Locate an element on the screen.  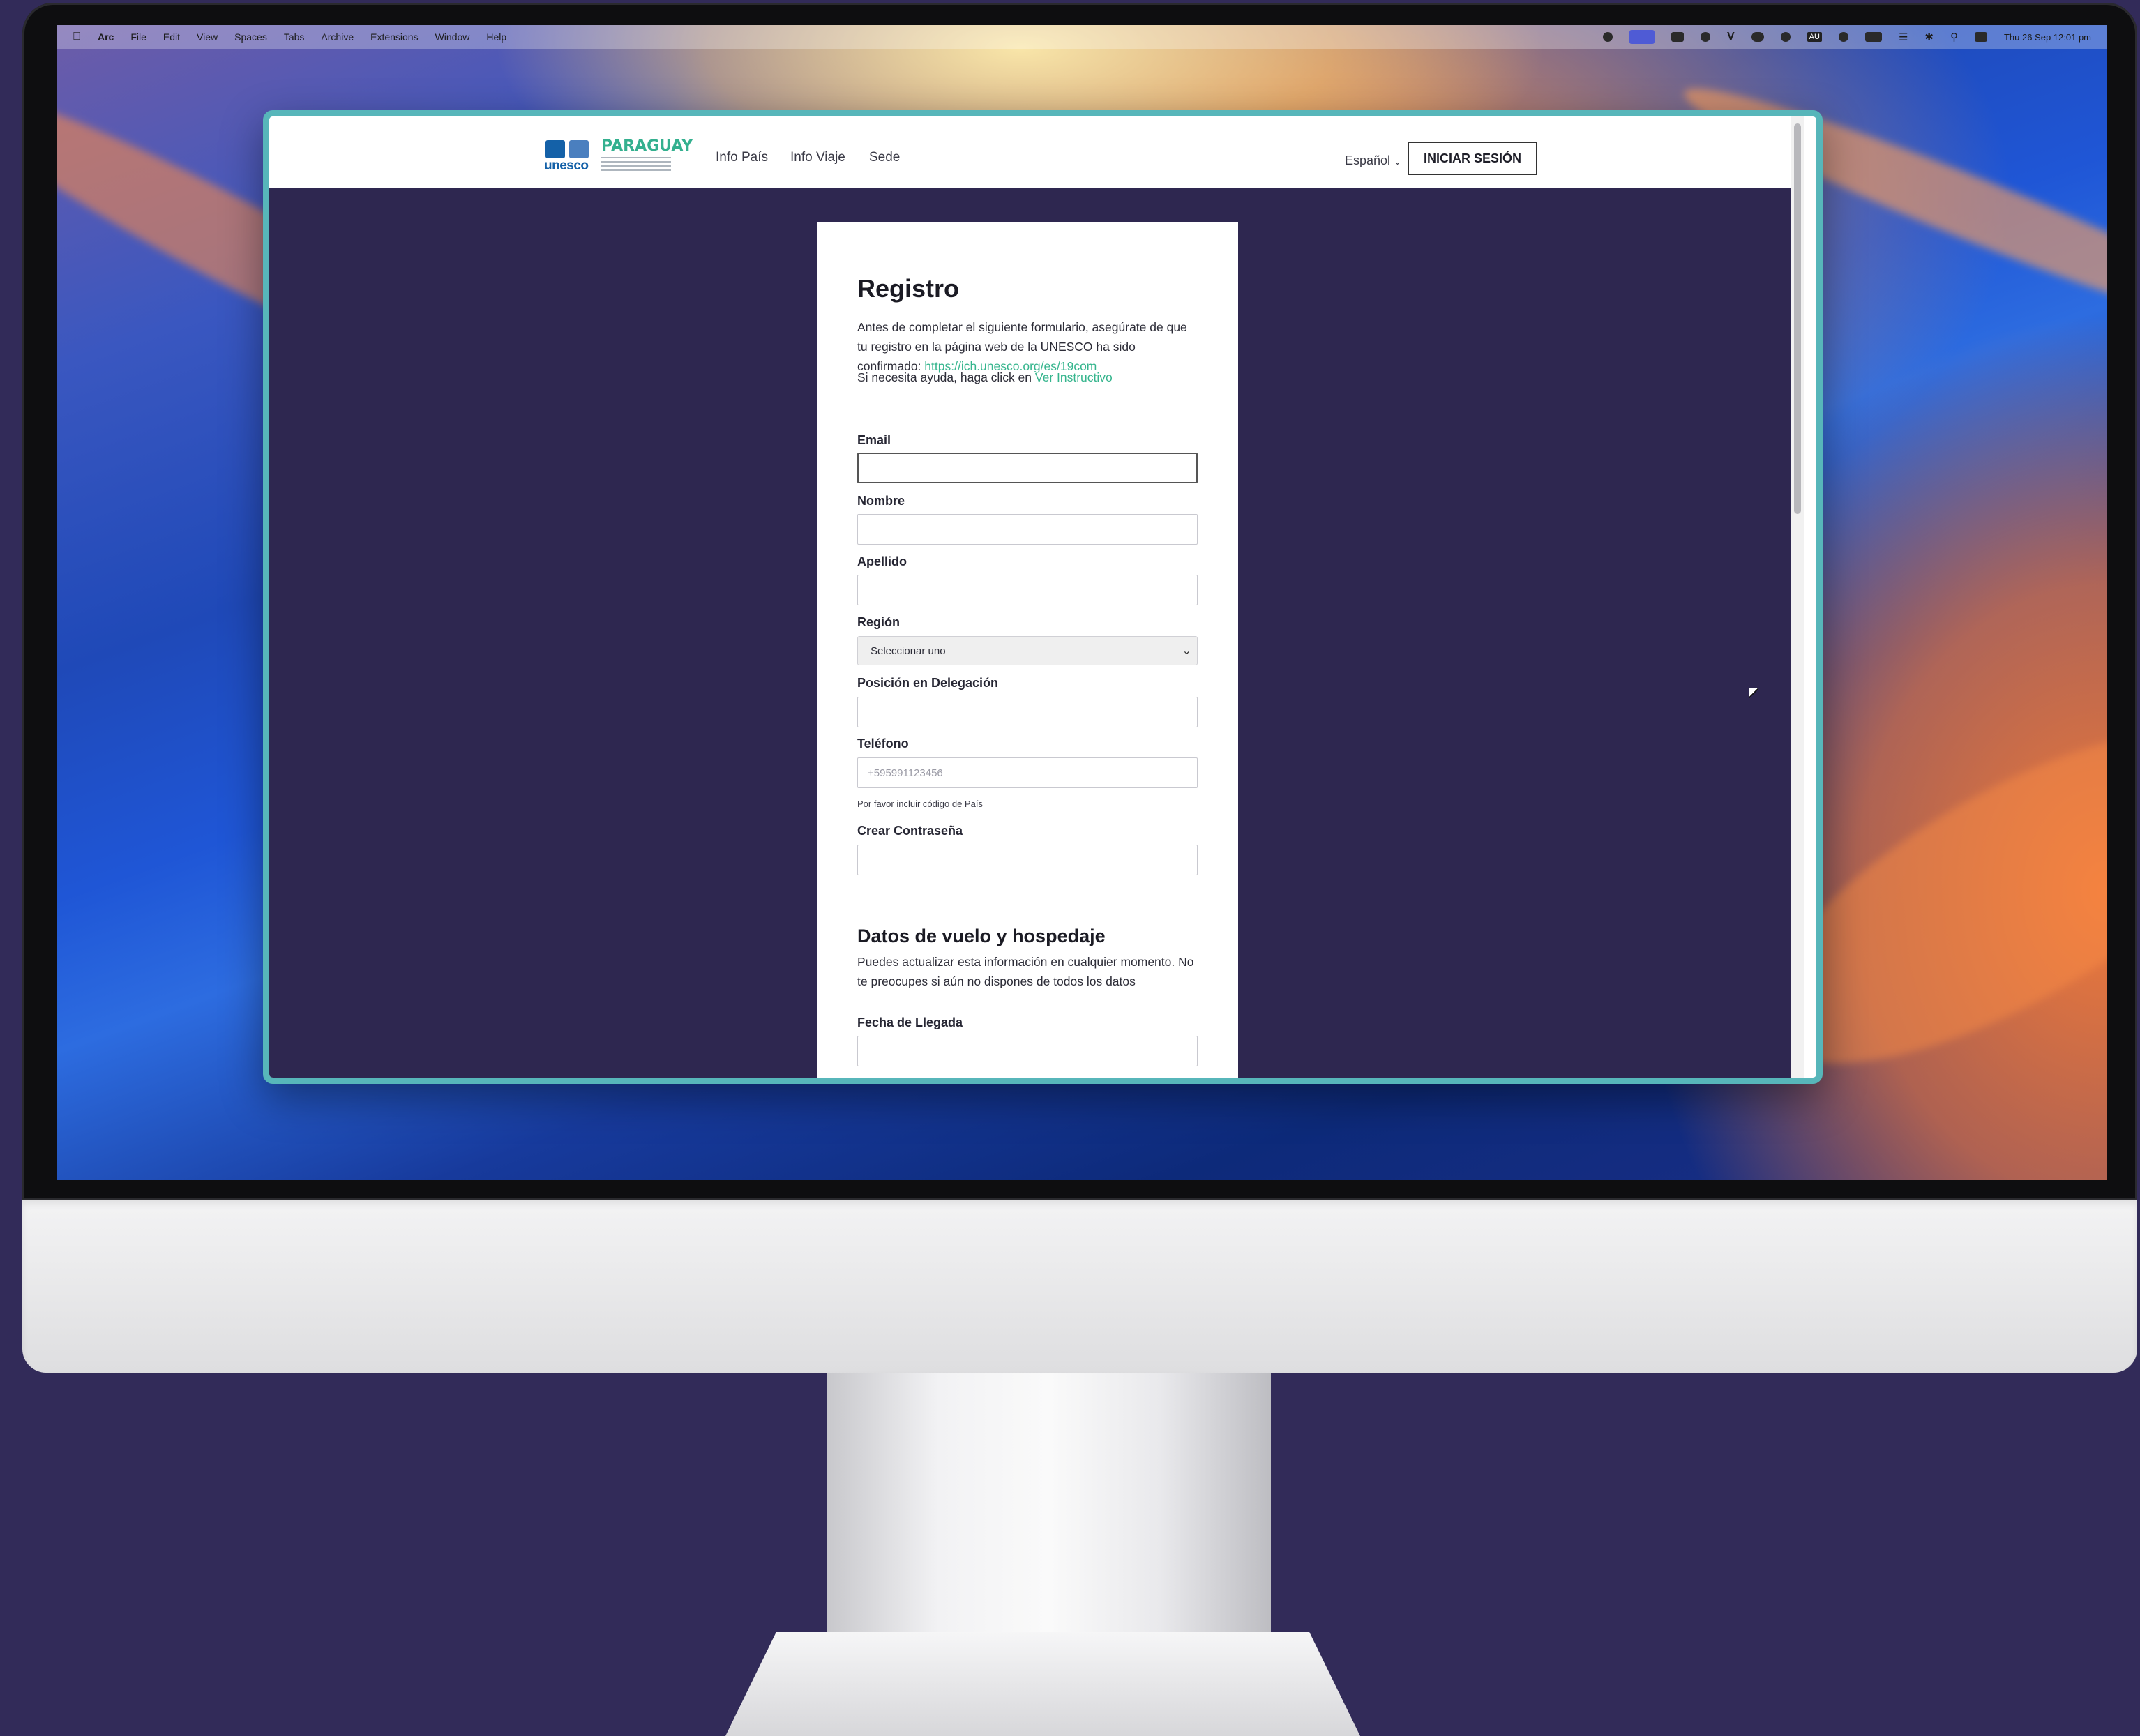
menu-spaces: Spaces is located at coordinates (250, 37).